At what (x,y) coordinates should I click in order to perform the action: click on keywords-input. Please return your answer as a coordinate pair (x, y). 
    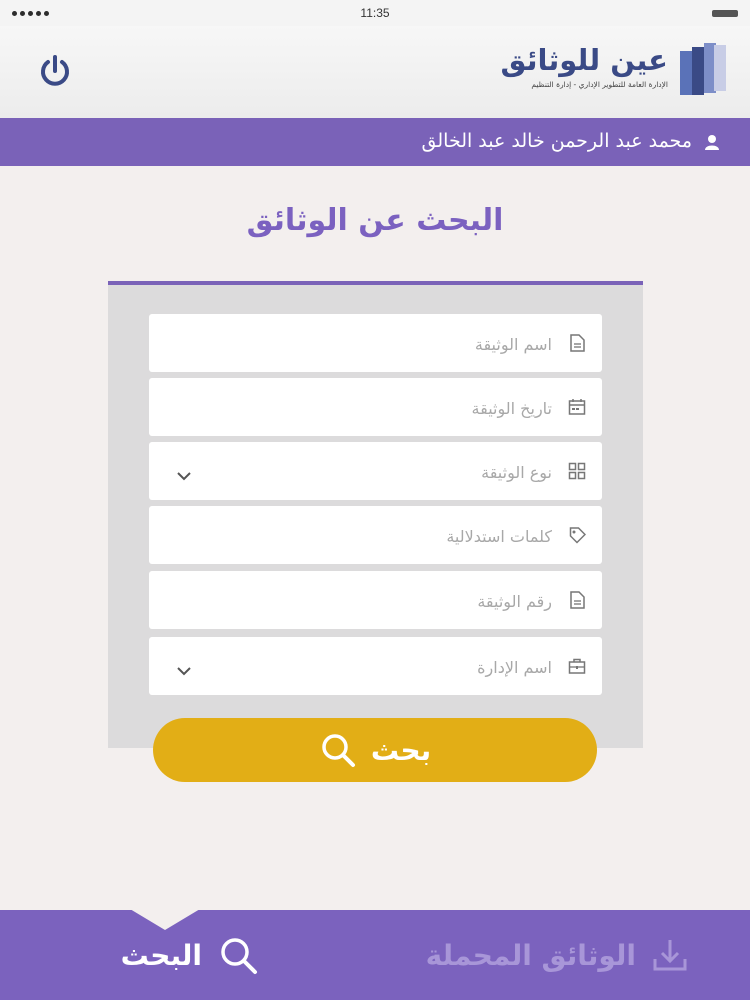
    Looking at the image, I should click on (382, 536).